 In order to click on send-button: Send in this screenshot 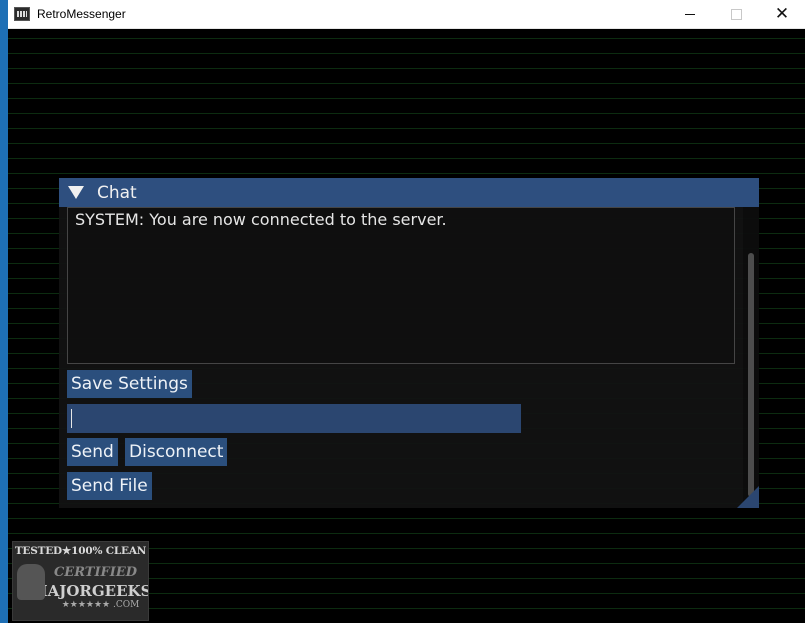, I will do `click(92, 452)`.